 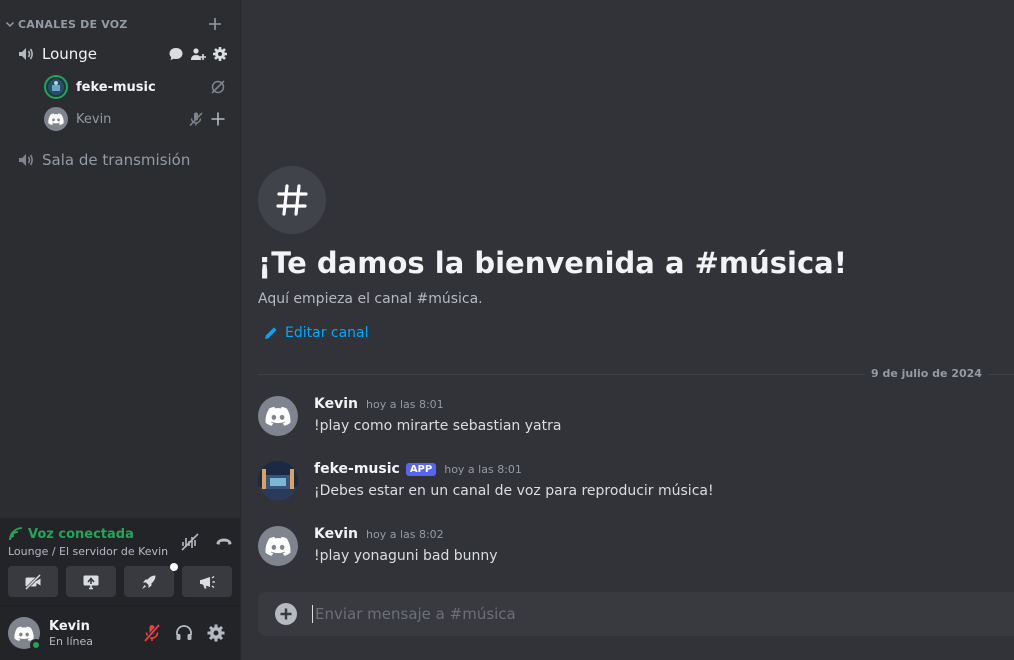 What do you see at coordinates (116, 160) in the screenshot?
I see `channel-name: Sala de transmisión` at bounding box center [116, 160].